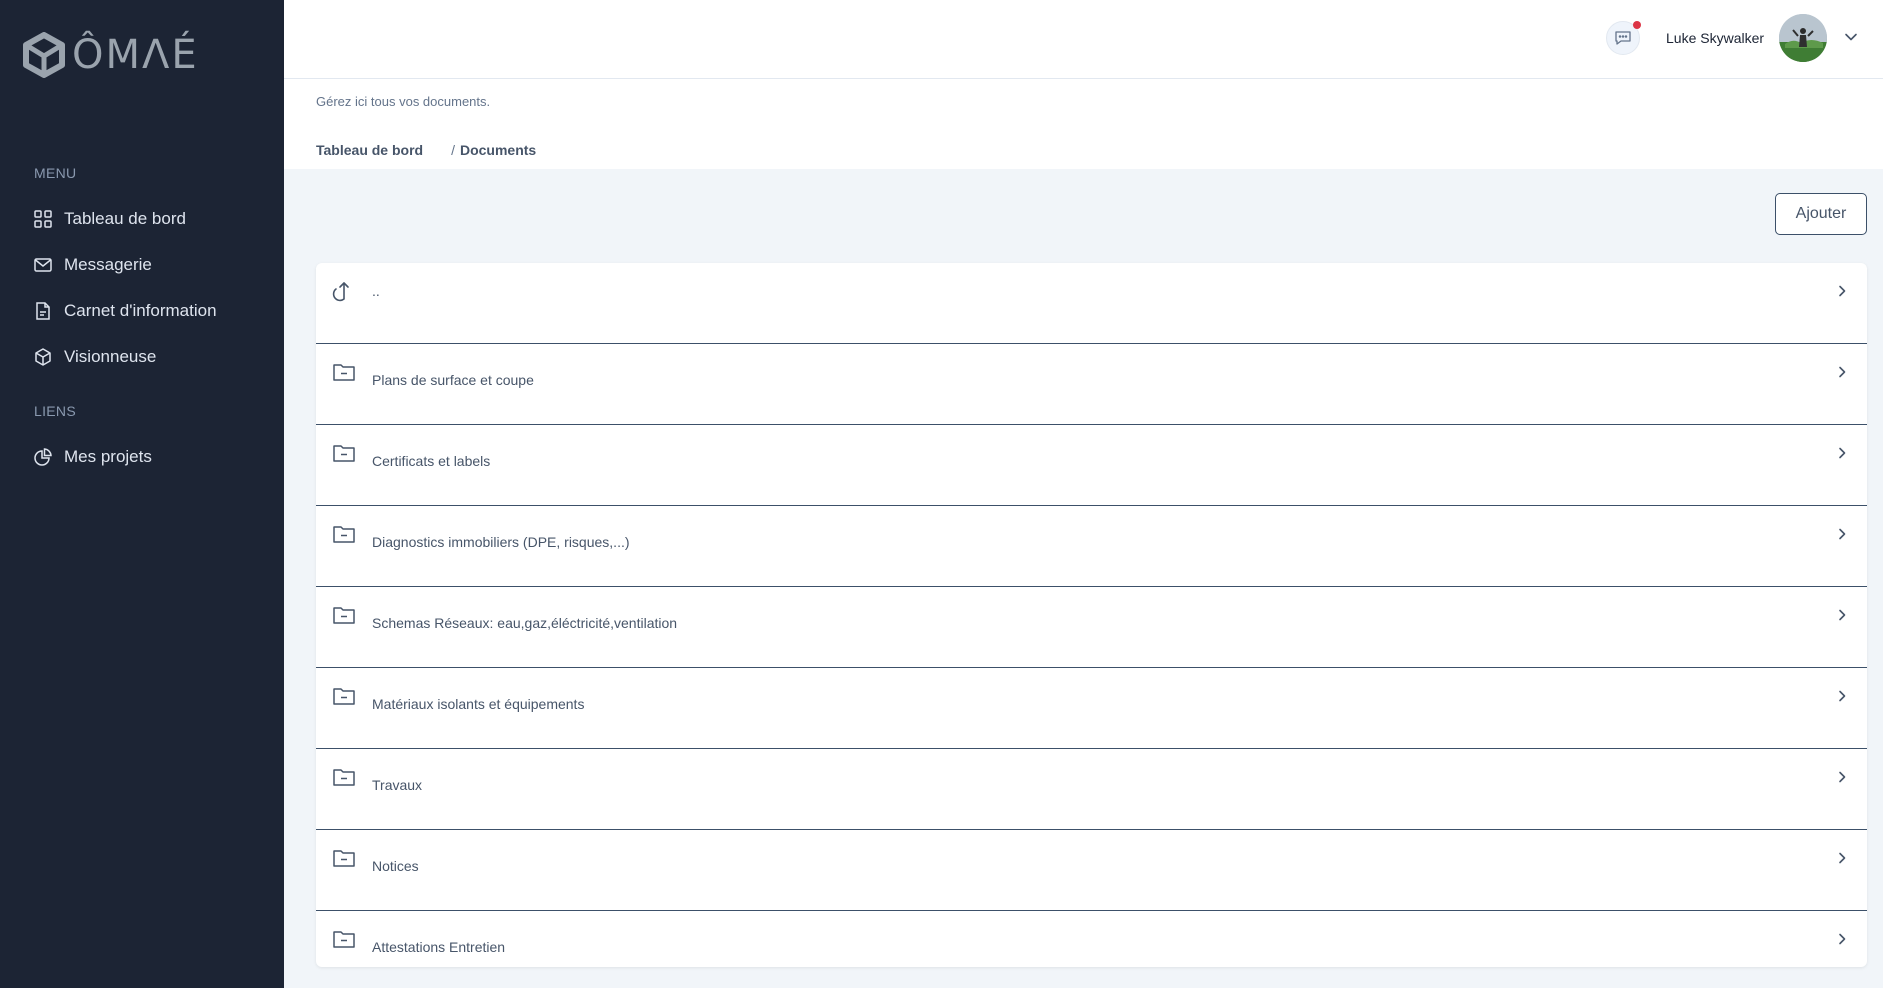 Image resolution: width=1883 pixels, height=988 pixels. I want to click on sidebar-item-carnet-information: Carnet d'information, so click(149, 311).